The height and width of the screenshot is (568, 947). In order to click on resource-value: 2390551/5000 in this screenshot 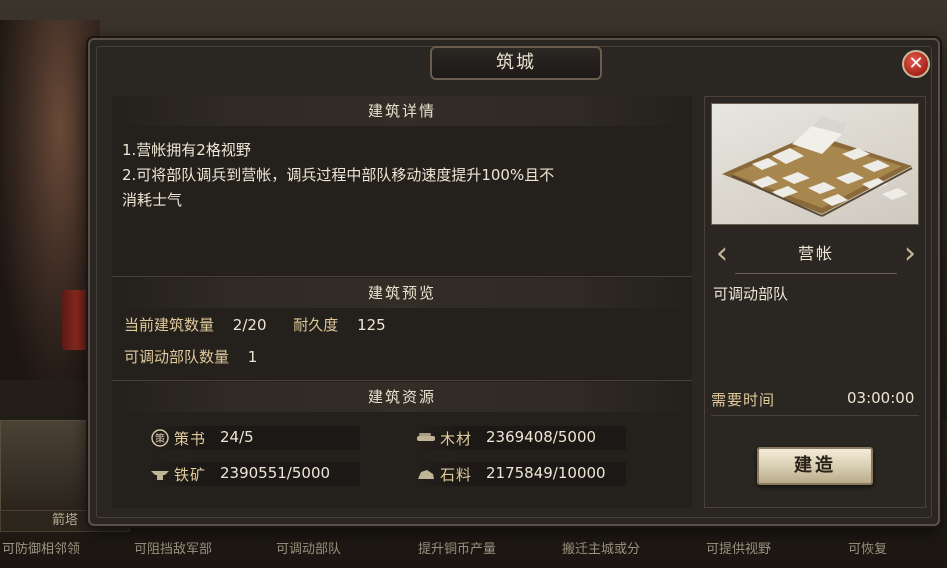, I will do `click(275, 473)`.